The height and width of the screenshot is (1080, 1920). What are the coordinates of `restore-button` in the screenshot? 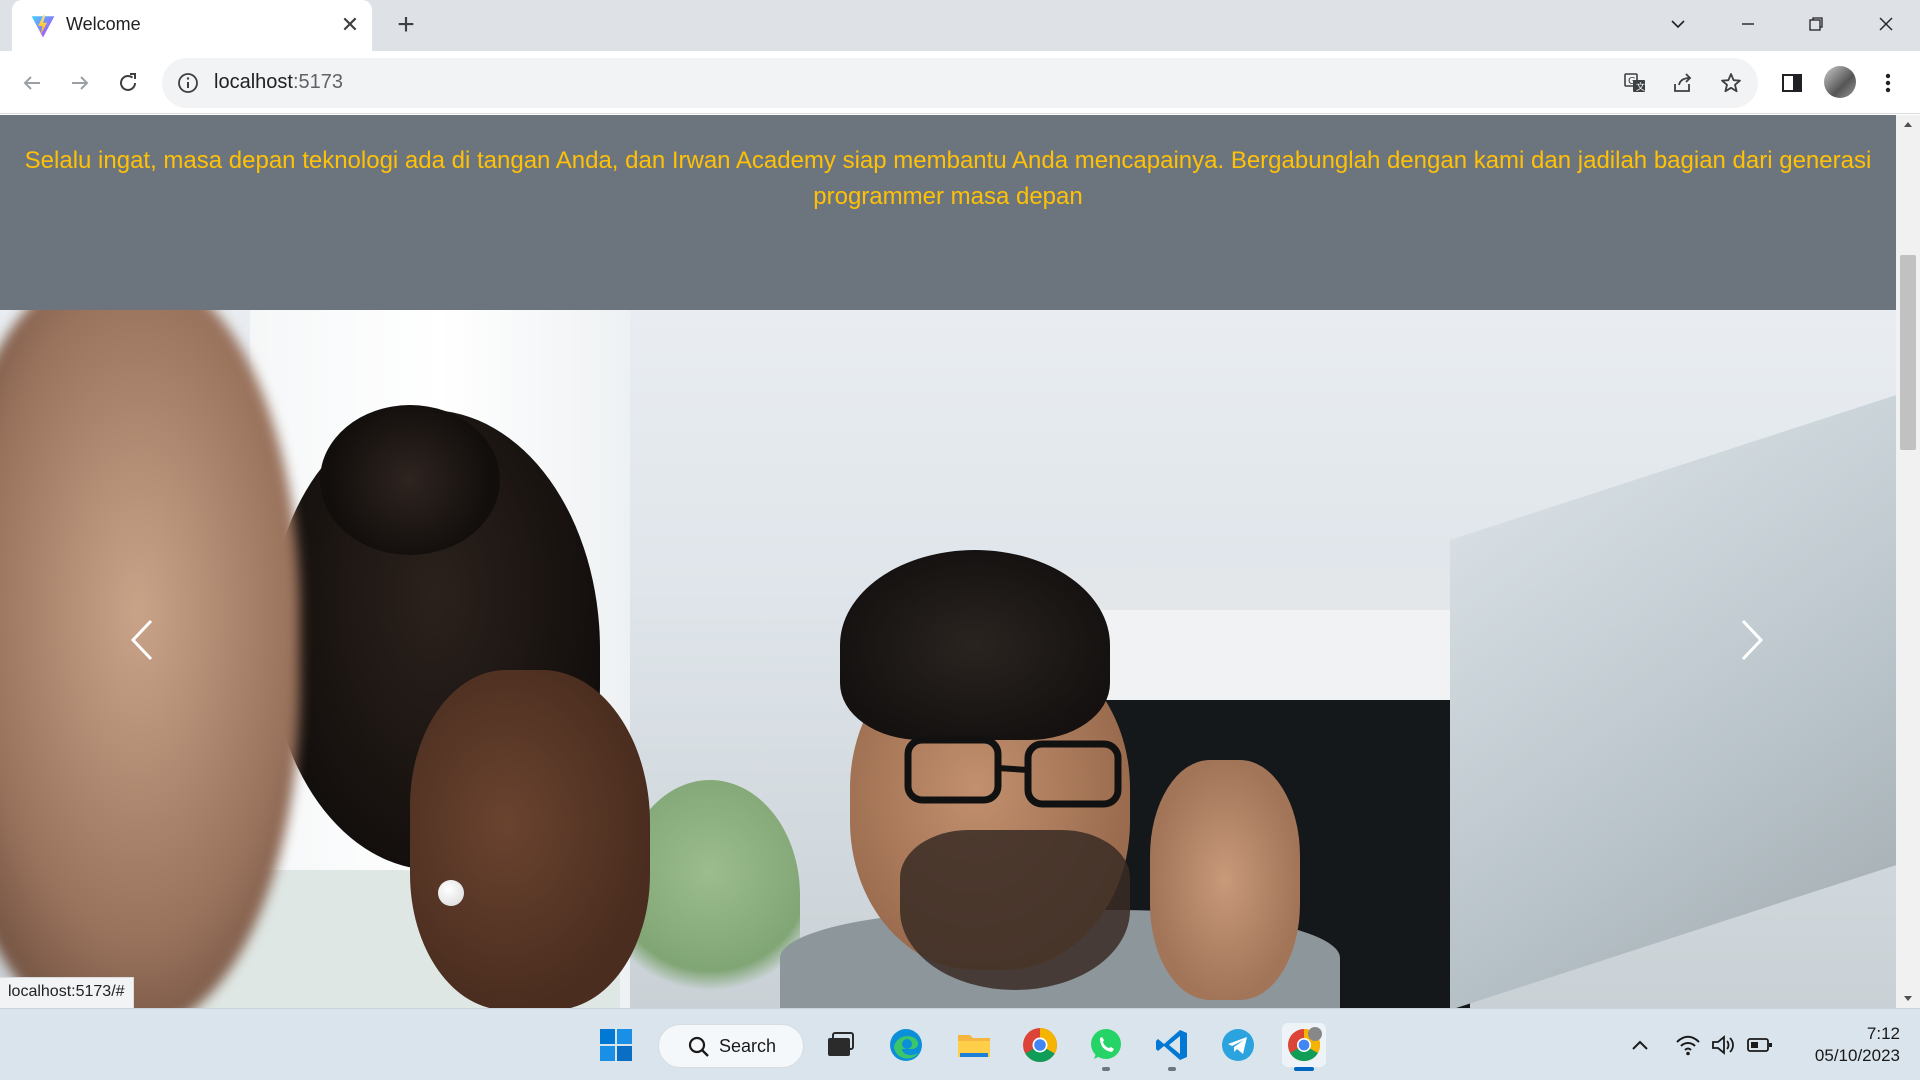 It's located at (1816, 24).